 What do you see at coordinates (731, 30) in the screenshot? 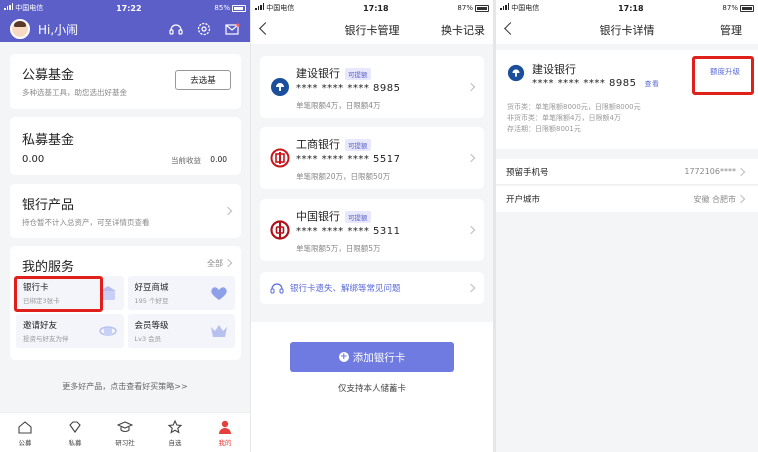
I see `manage-link: 管理` at bounding box center [731, 30].